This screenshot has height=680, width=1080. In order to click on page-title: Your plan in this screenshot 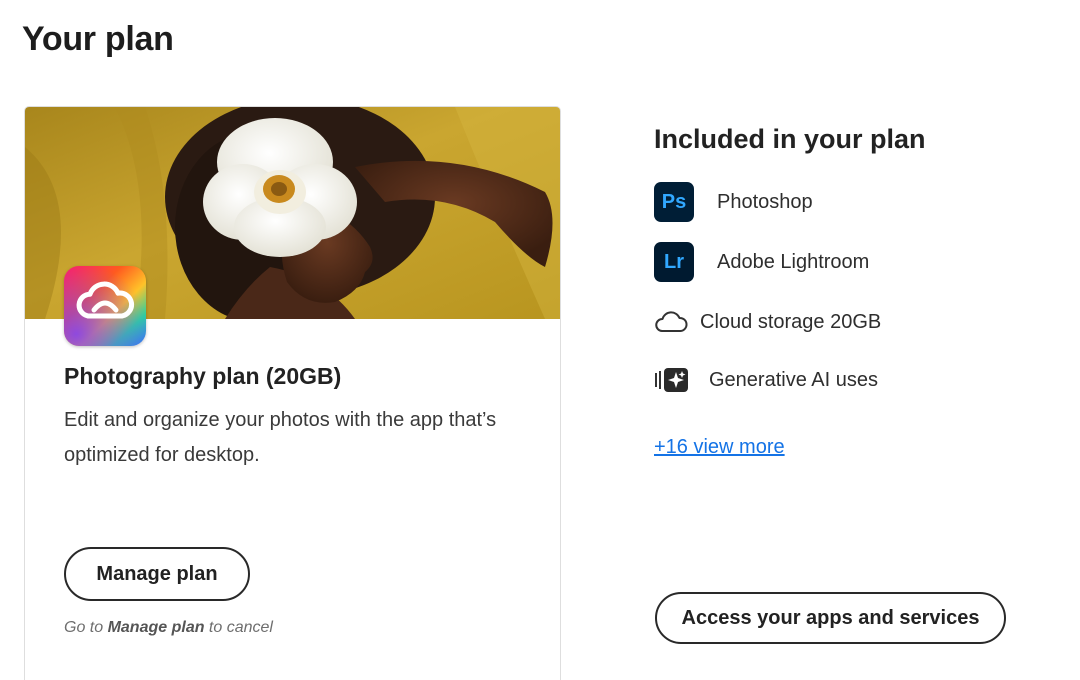, I will do `click(98, 39)`.